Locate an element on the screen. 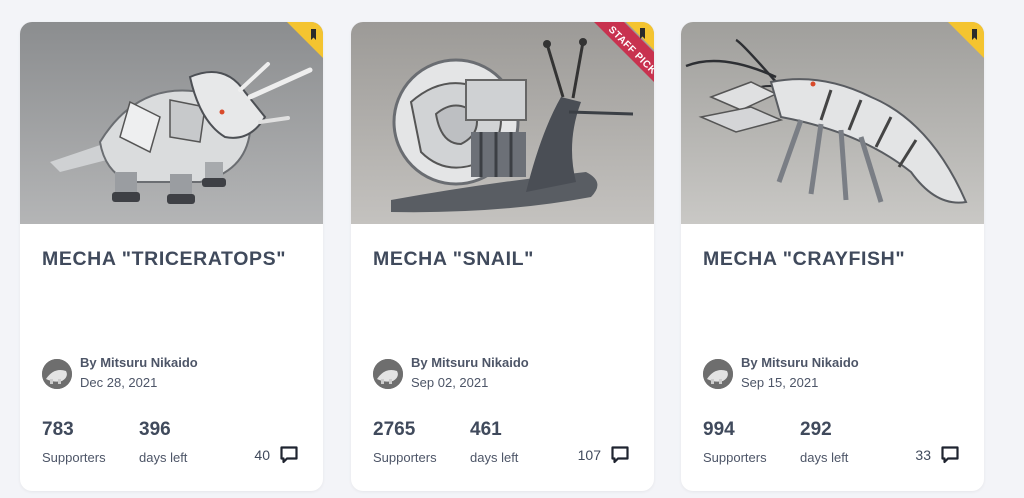 The height and width of the screenshot is (498, 1024). comments-link: 40 is located at coordinates (276, 455).